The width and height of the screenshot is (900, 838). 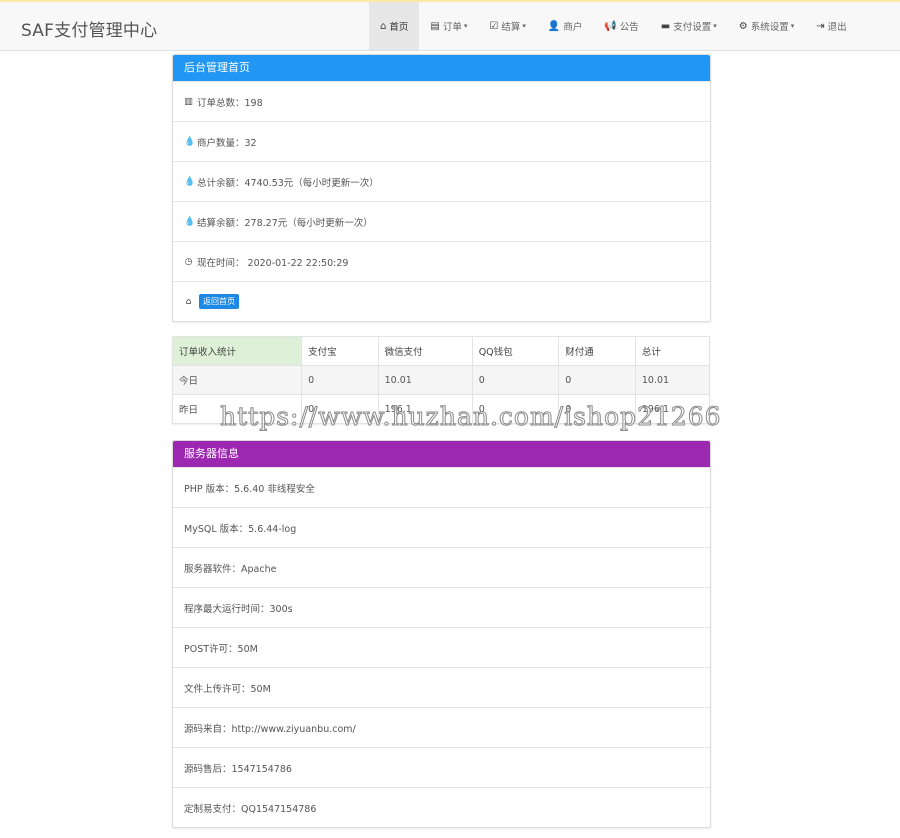 What do you see at coordinates (441, 527) in the screenshot?
I see `list-item: MySQL 版本：5.6.44-log` at bounding box center [441, 527].